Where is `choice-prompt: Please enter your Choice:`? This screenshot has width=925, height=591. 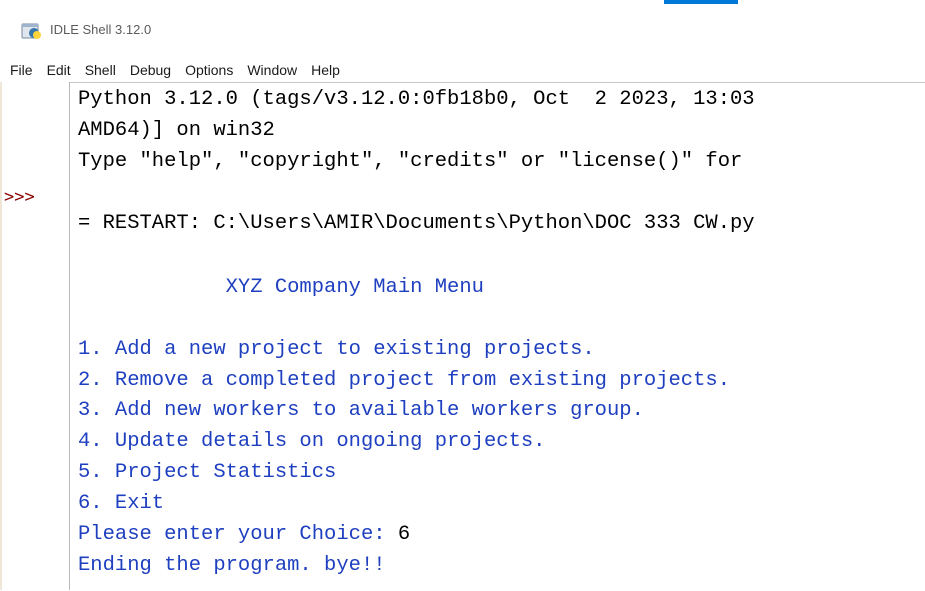 choice-prompt: Please enter your Choice: is located at coordinates (238, 534).